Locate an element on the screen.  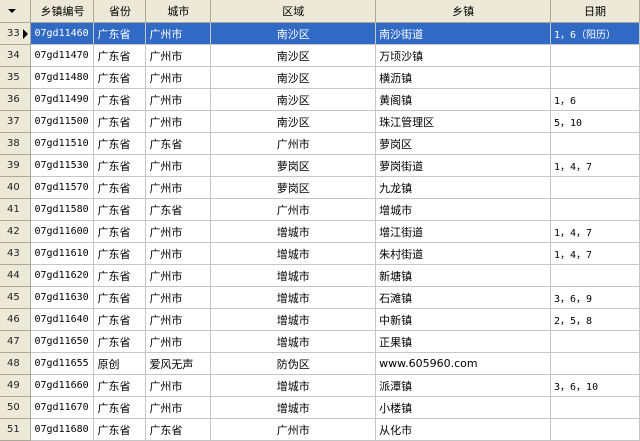
table-row: 48 07gd11655 原创 爱风无声 防伪区 www.605960.com is located at coordinates (320, 363).